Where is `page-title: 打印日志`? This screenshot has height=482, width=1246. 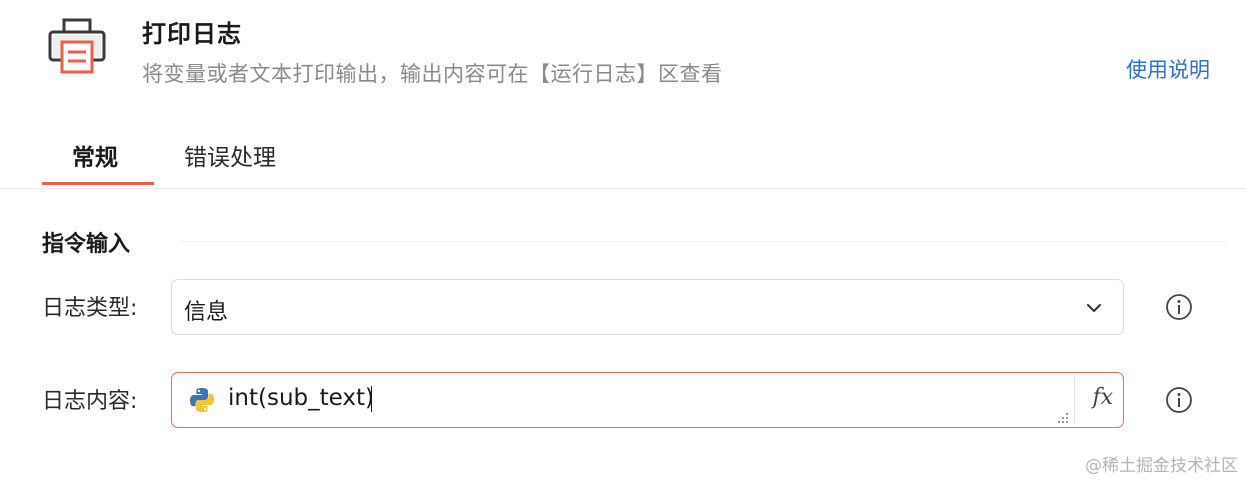 page-title: 打印日志 is located at coordinates (192, 34).